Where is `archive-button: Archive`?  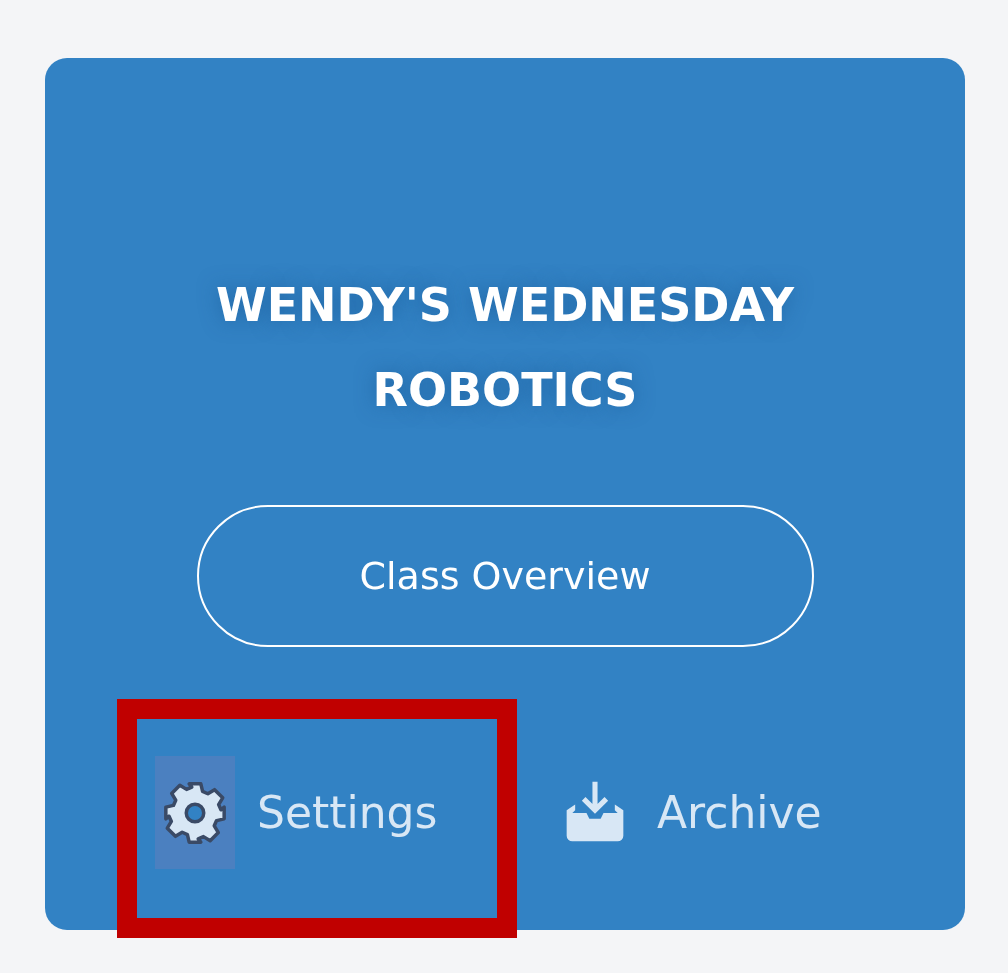 archive-button: Archive is located at coordinates (688, 812).